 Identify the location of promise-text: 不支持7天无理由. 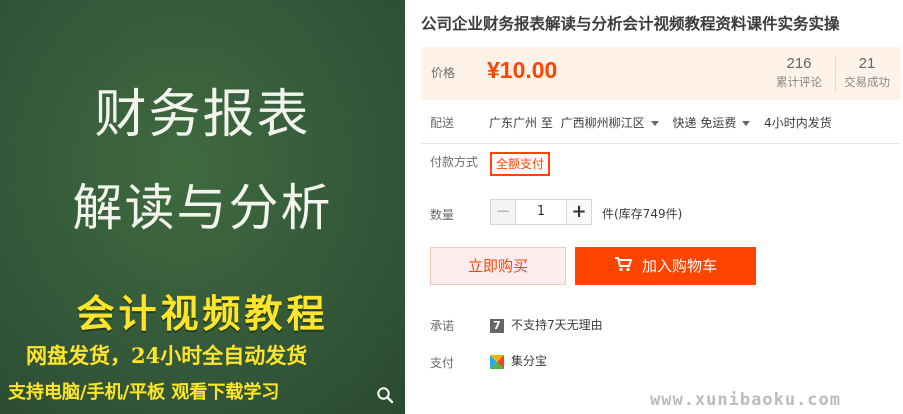
(557, 325).